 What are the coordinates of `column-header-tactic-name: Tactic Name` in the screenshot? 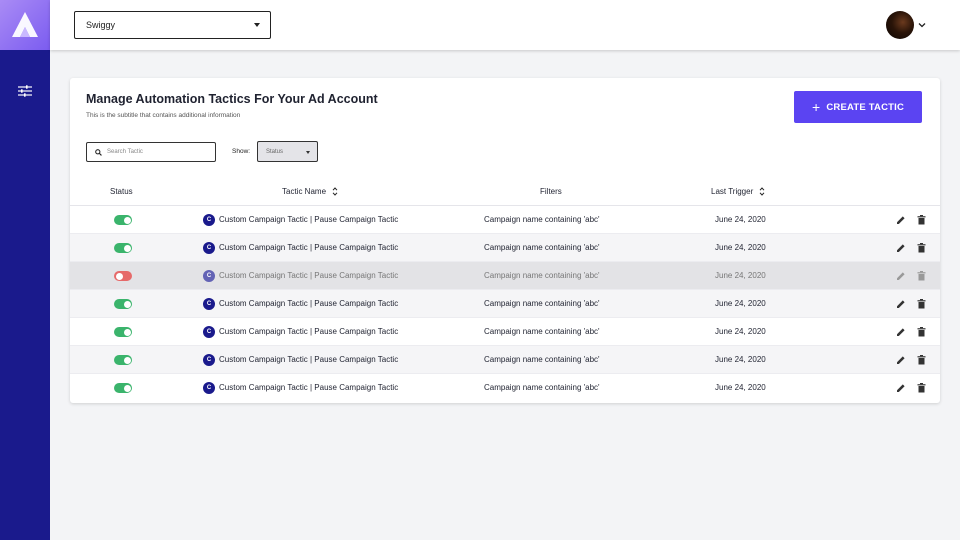 It's located at (310, 191).